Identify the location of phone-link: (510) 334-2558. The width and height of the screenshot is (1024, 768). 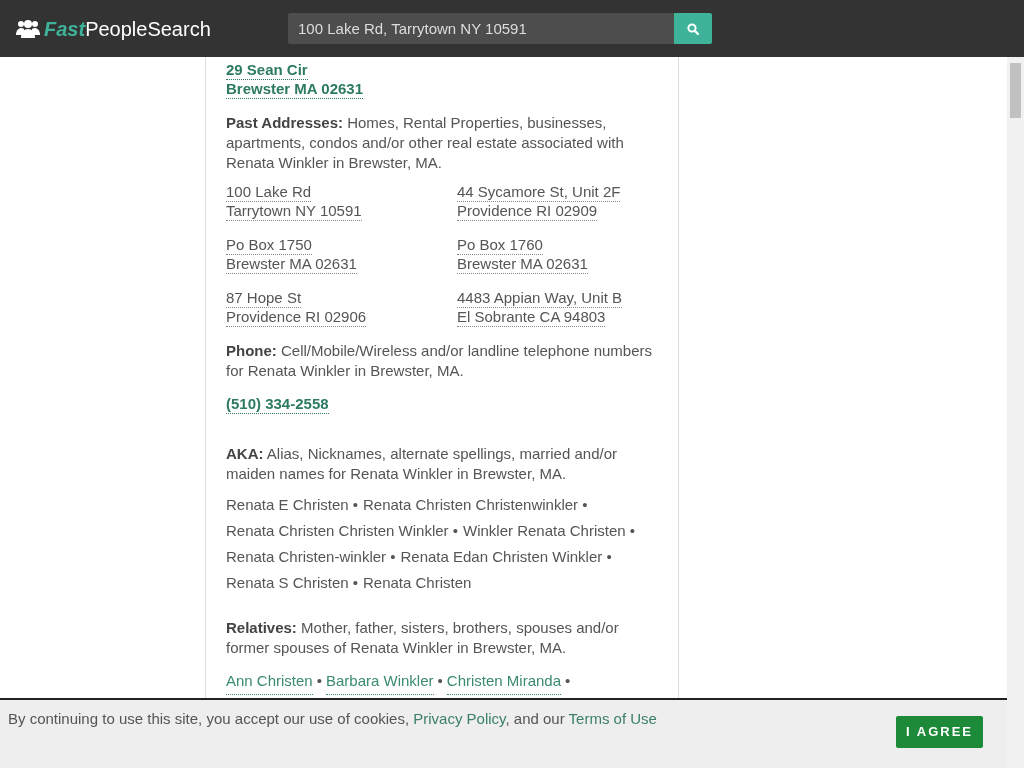
(277, 404).